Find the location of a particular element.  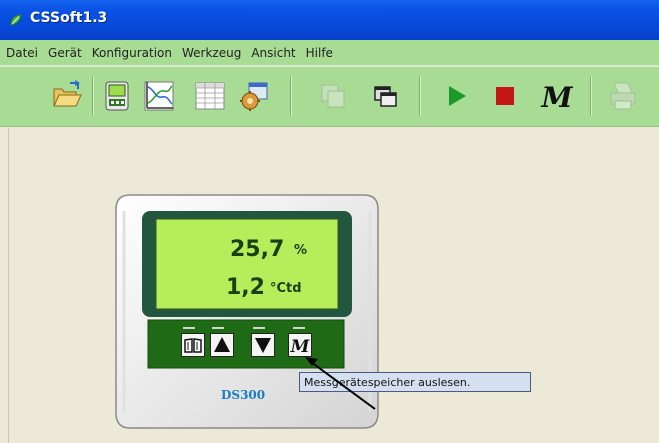

print-button is located at coordinates (623, 96).